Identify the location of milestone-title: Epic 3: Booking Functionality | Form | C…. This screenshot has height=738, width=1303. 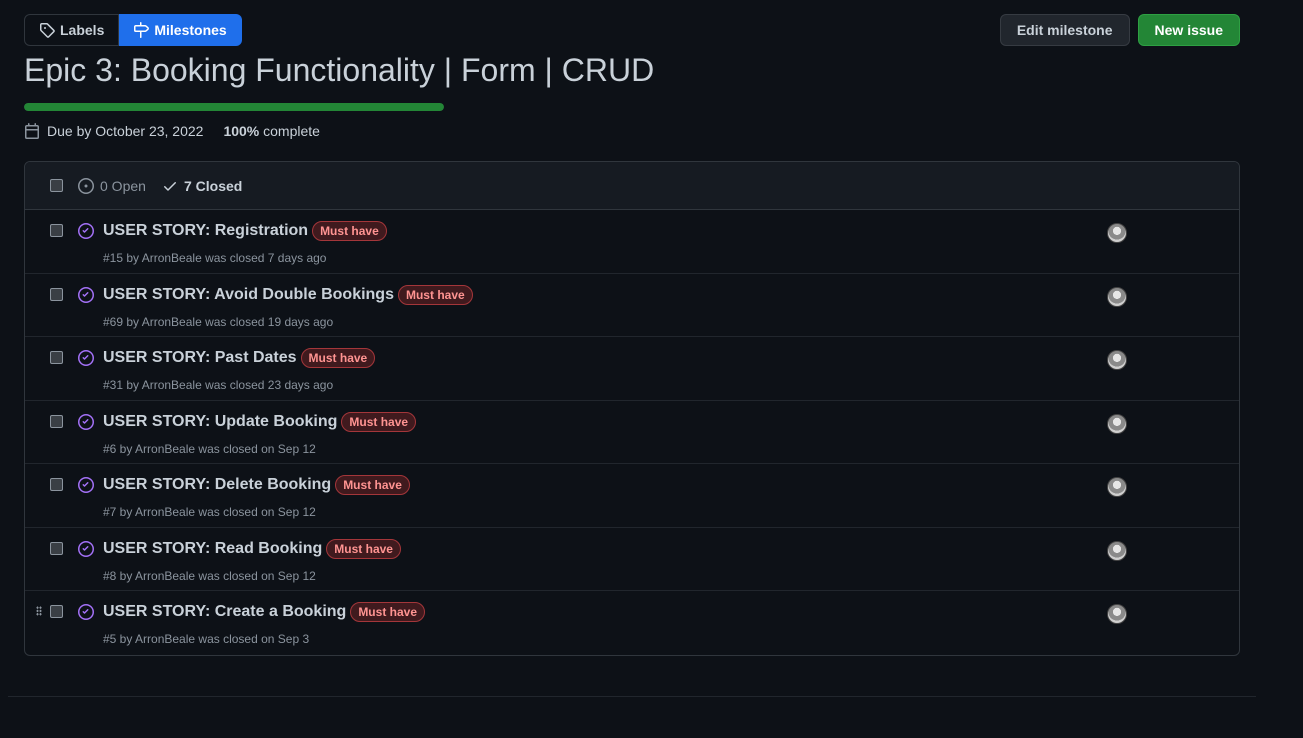
(339, 70).